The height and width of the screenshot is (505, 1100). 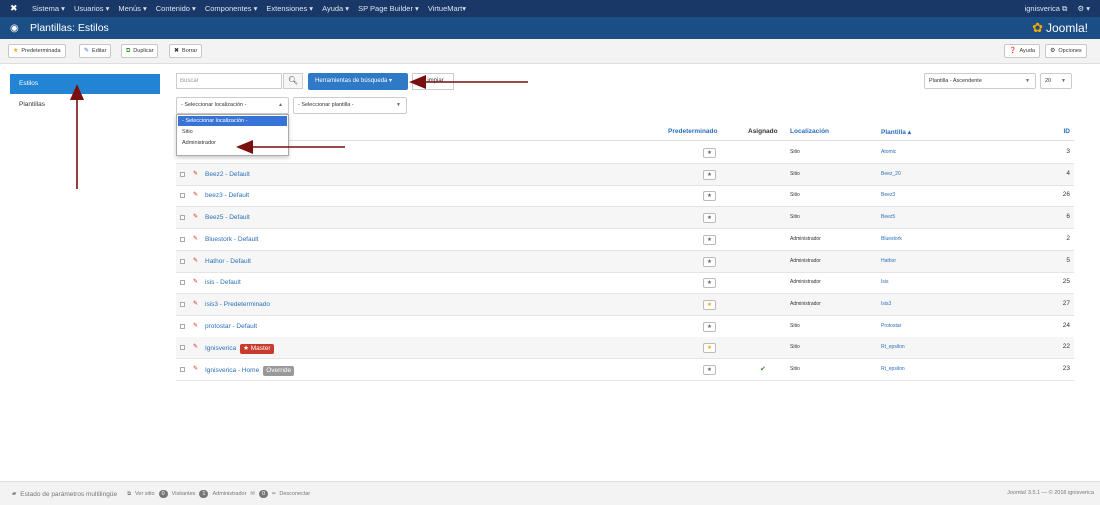 What do you see at coordinates (232, 121) in the screenshot?
I see `location-option-none: - Seleccionar localización -` at bounding box center [232, 121].